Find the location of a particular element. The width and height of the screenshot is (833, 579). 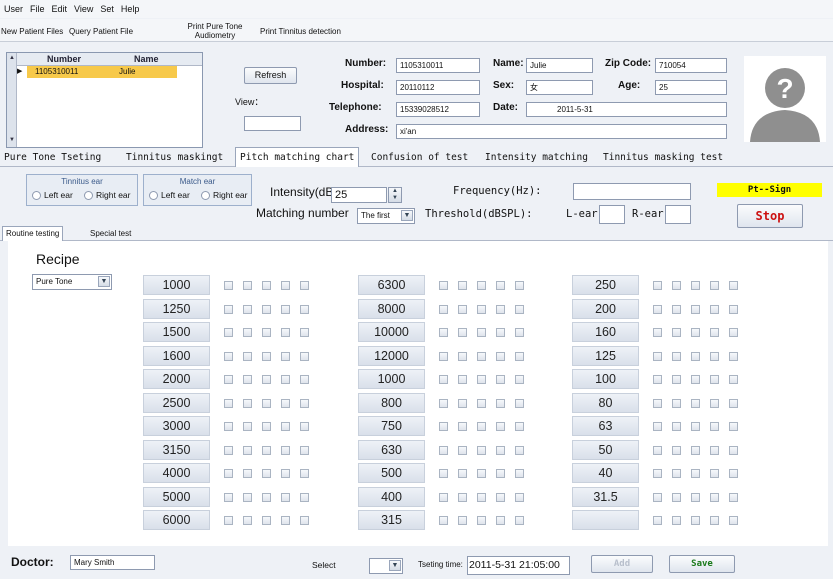

select-dropdown: ▼ is located at coordinates (386, 566).